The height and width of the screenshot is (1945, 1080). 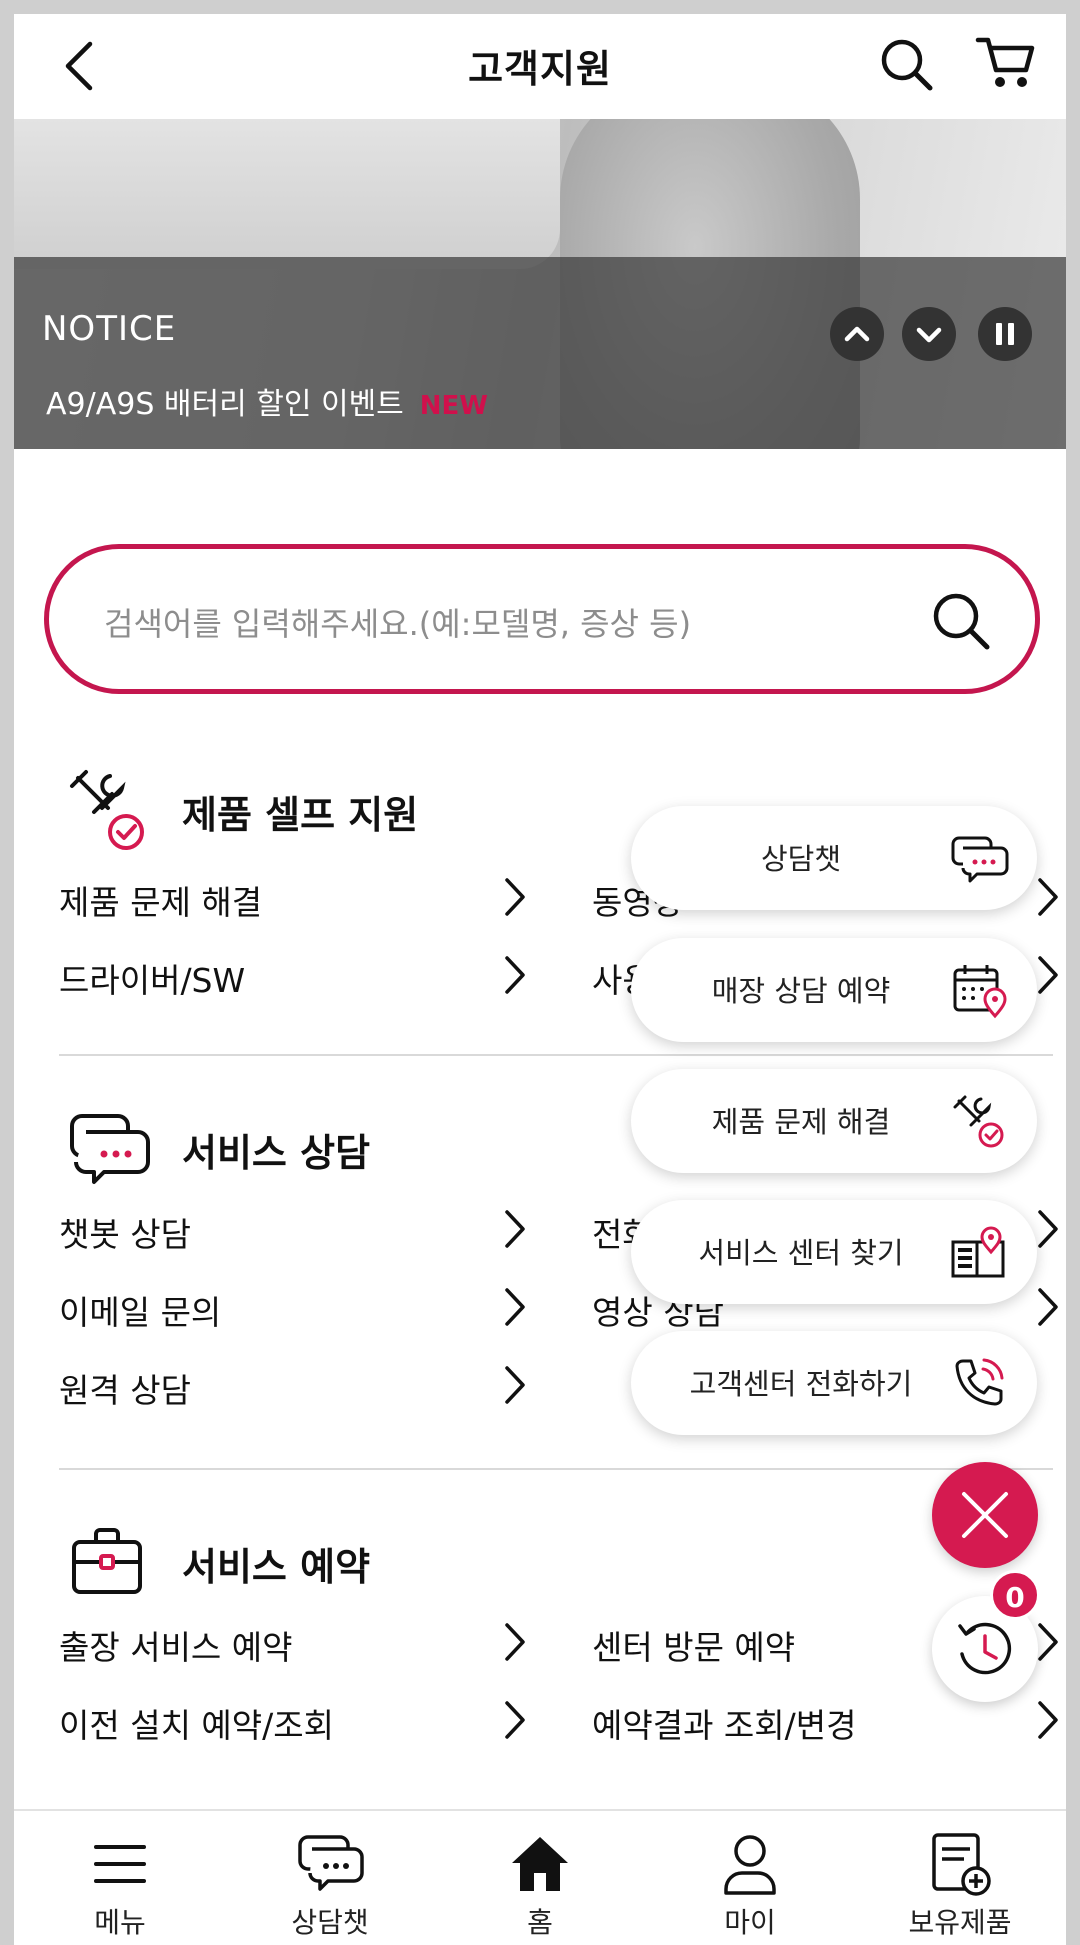 I want to click on fab-store-booking-button: 매장 상담 예약, so click(x=834, y=990).